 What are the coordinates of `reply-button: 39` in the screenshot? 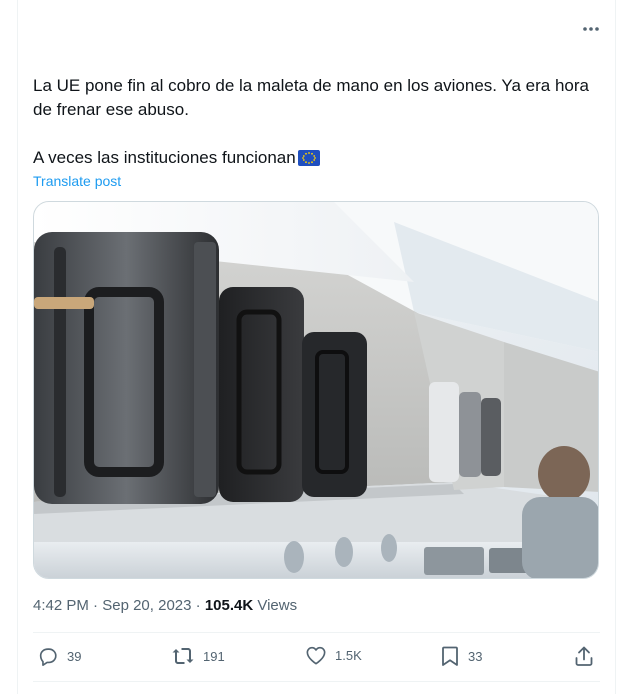 It's located at (59, 656).